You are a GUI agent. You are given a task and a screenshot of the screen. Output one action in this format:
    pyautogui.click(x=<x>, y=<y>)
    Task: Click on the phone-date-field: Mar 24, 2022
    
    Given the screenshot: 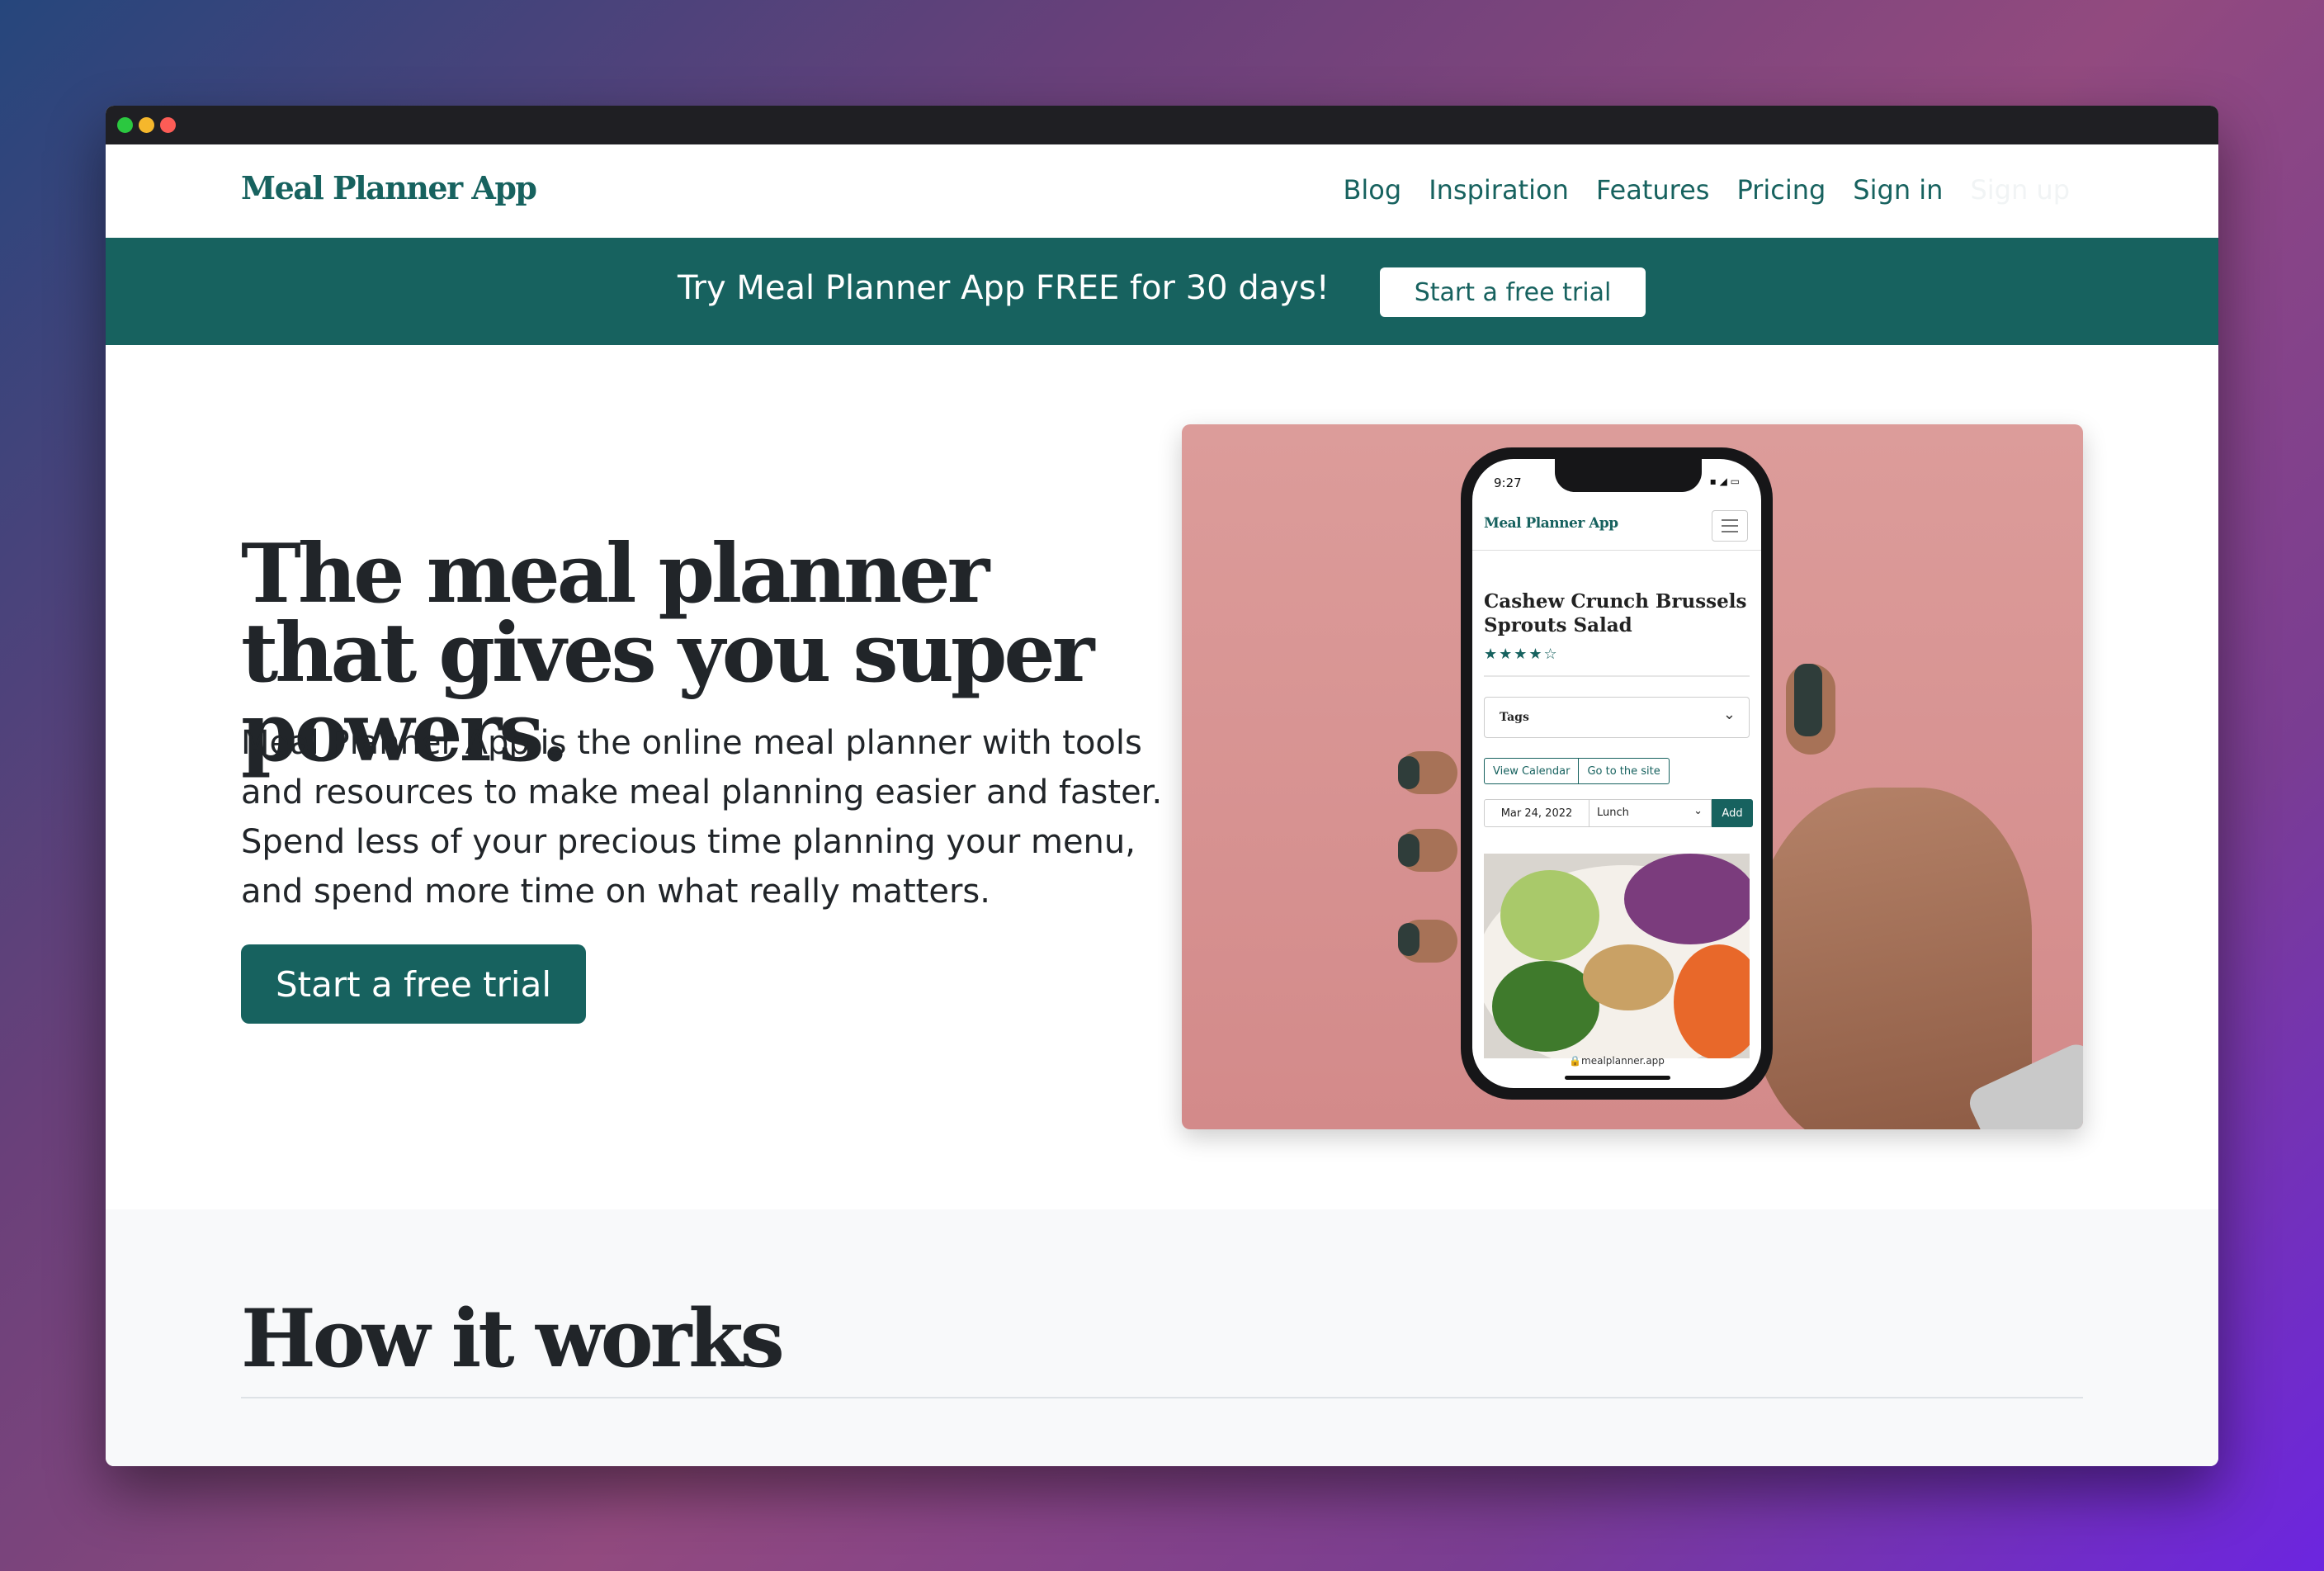 What is the action you would take?
    pyautogui.click(x=1536, y=813)
    